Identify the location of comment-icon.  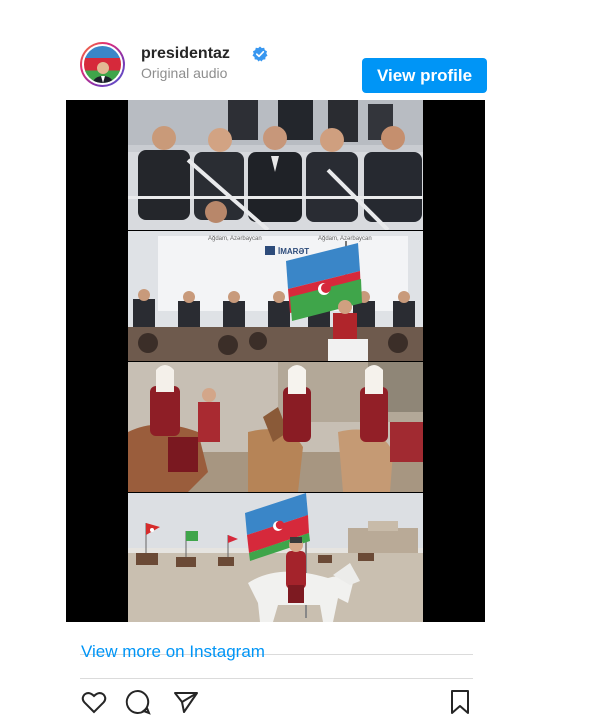
(138, 702).